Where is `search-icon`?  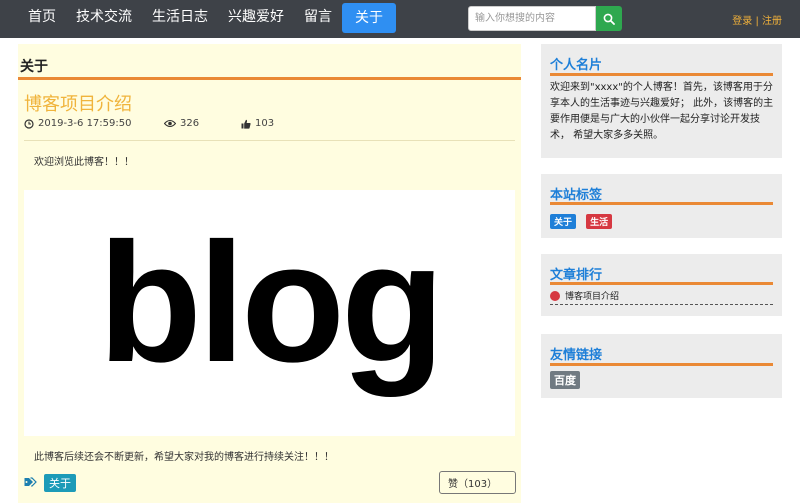
search-icon is located at coordinates (609, 19).